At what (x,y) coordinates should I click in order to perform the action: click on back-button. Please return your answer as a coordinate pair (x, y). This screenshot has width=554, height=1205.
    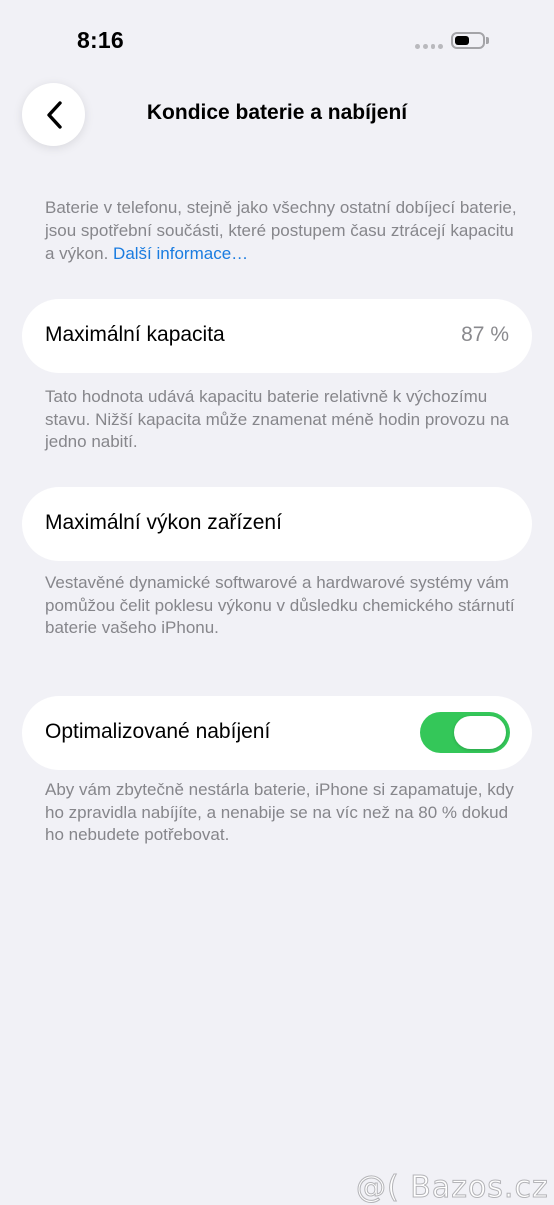
    Looking at the image, I should click on (53, 114).